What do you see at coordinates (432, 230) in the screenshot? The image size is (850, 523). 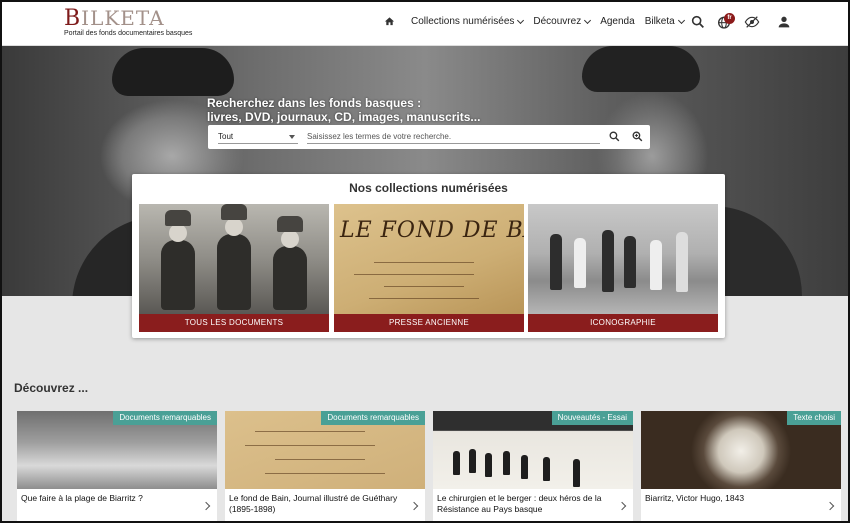 I see `press-image-title: LE FOND DE BAIN` at bounding box center [432, 230].